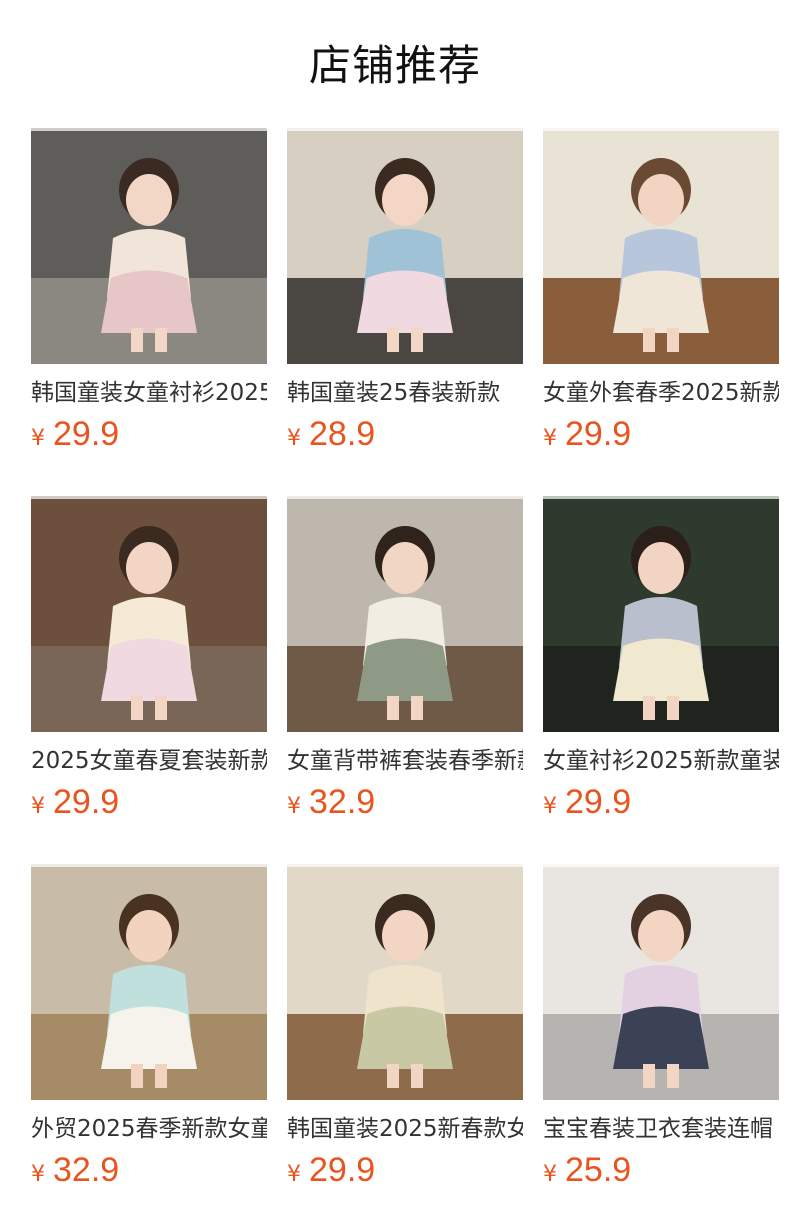  I want to click on product-card-3: 女童外套春季2025新款 ¥ 29.9, so click(661, 312).